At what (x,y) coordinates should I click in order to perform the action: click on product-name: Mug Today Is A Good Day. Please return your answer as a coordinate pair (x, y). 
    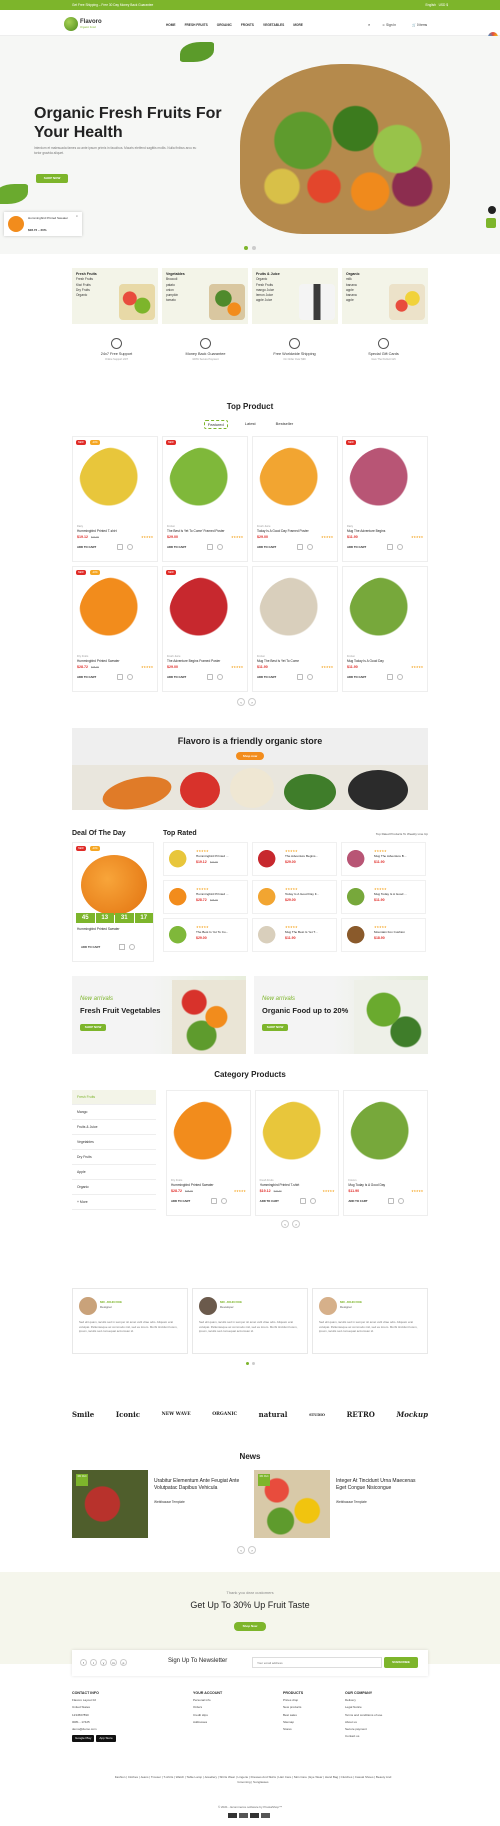
    Looking at the image, I should click on (388, 1185).